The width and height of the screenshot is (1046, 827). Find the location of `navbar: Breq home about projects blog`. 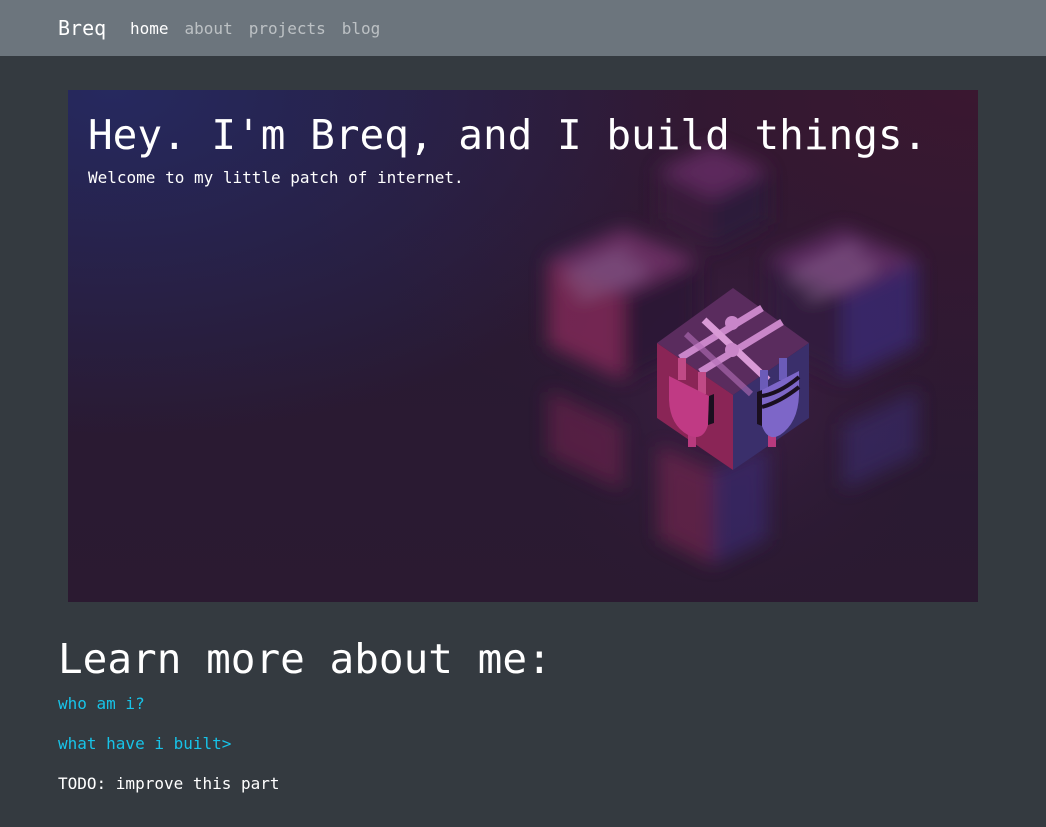

navbar: Breq home about projects blog is located at coordinates (523, 28).